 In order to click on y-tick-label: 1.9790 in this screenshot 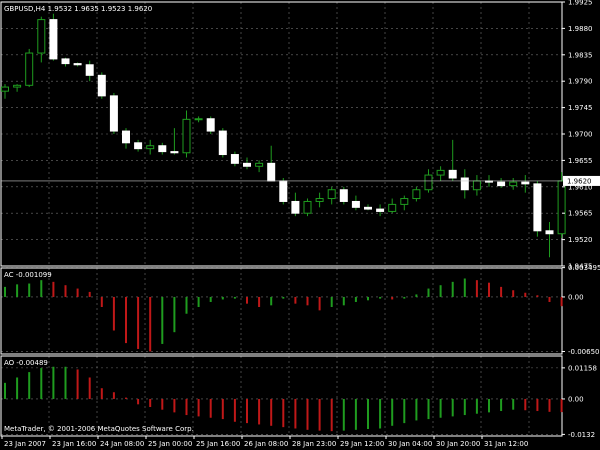, I will do `click(580, 82)`.